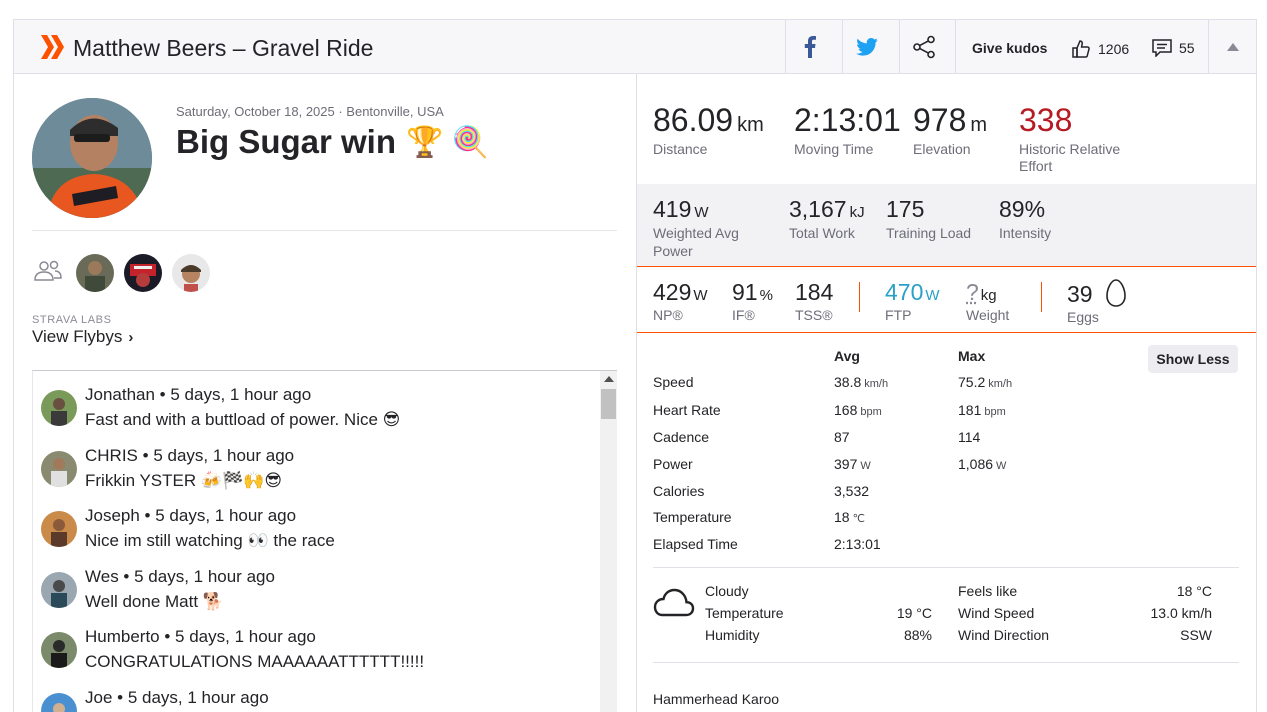  Describe the element at coordinates (732, 635) in the screenshot. I see `weather-humidity-label: Humidity` at that location.